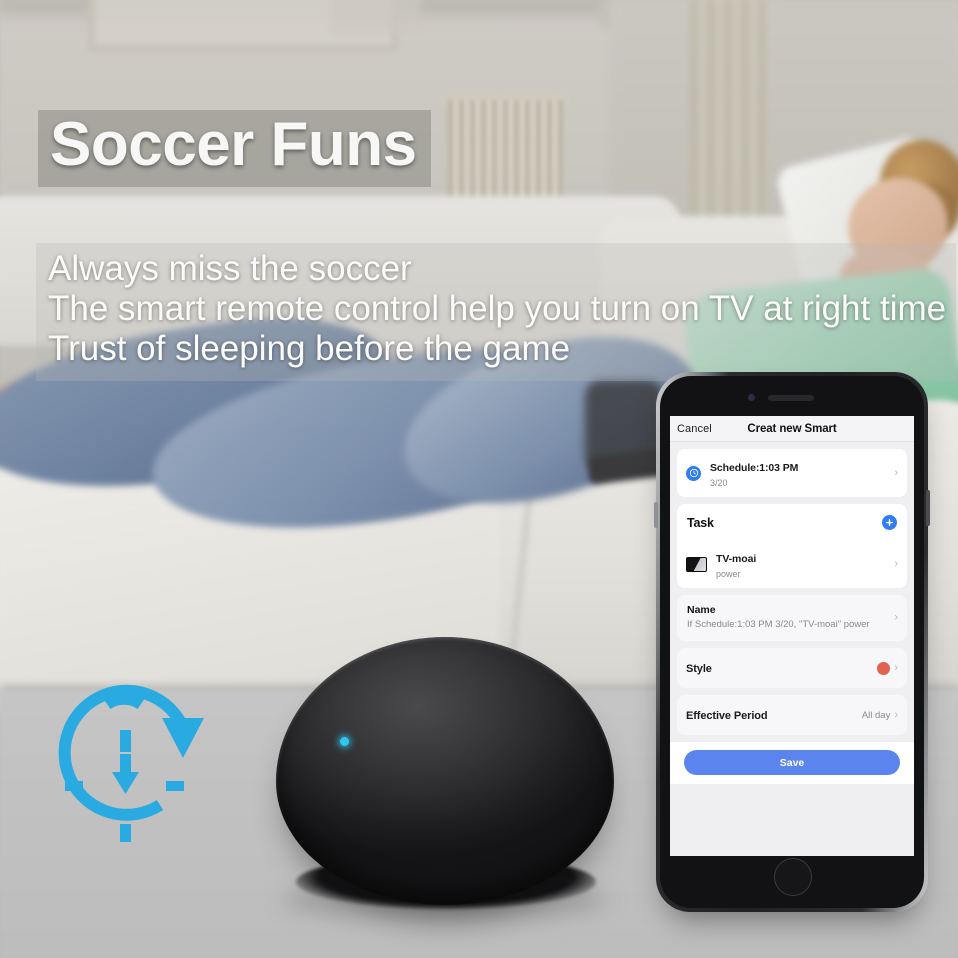 The image size is (958, 958). I want to click on page-title: Soccer Funs, so click(233, 144).